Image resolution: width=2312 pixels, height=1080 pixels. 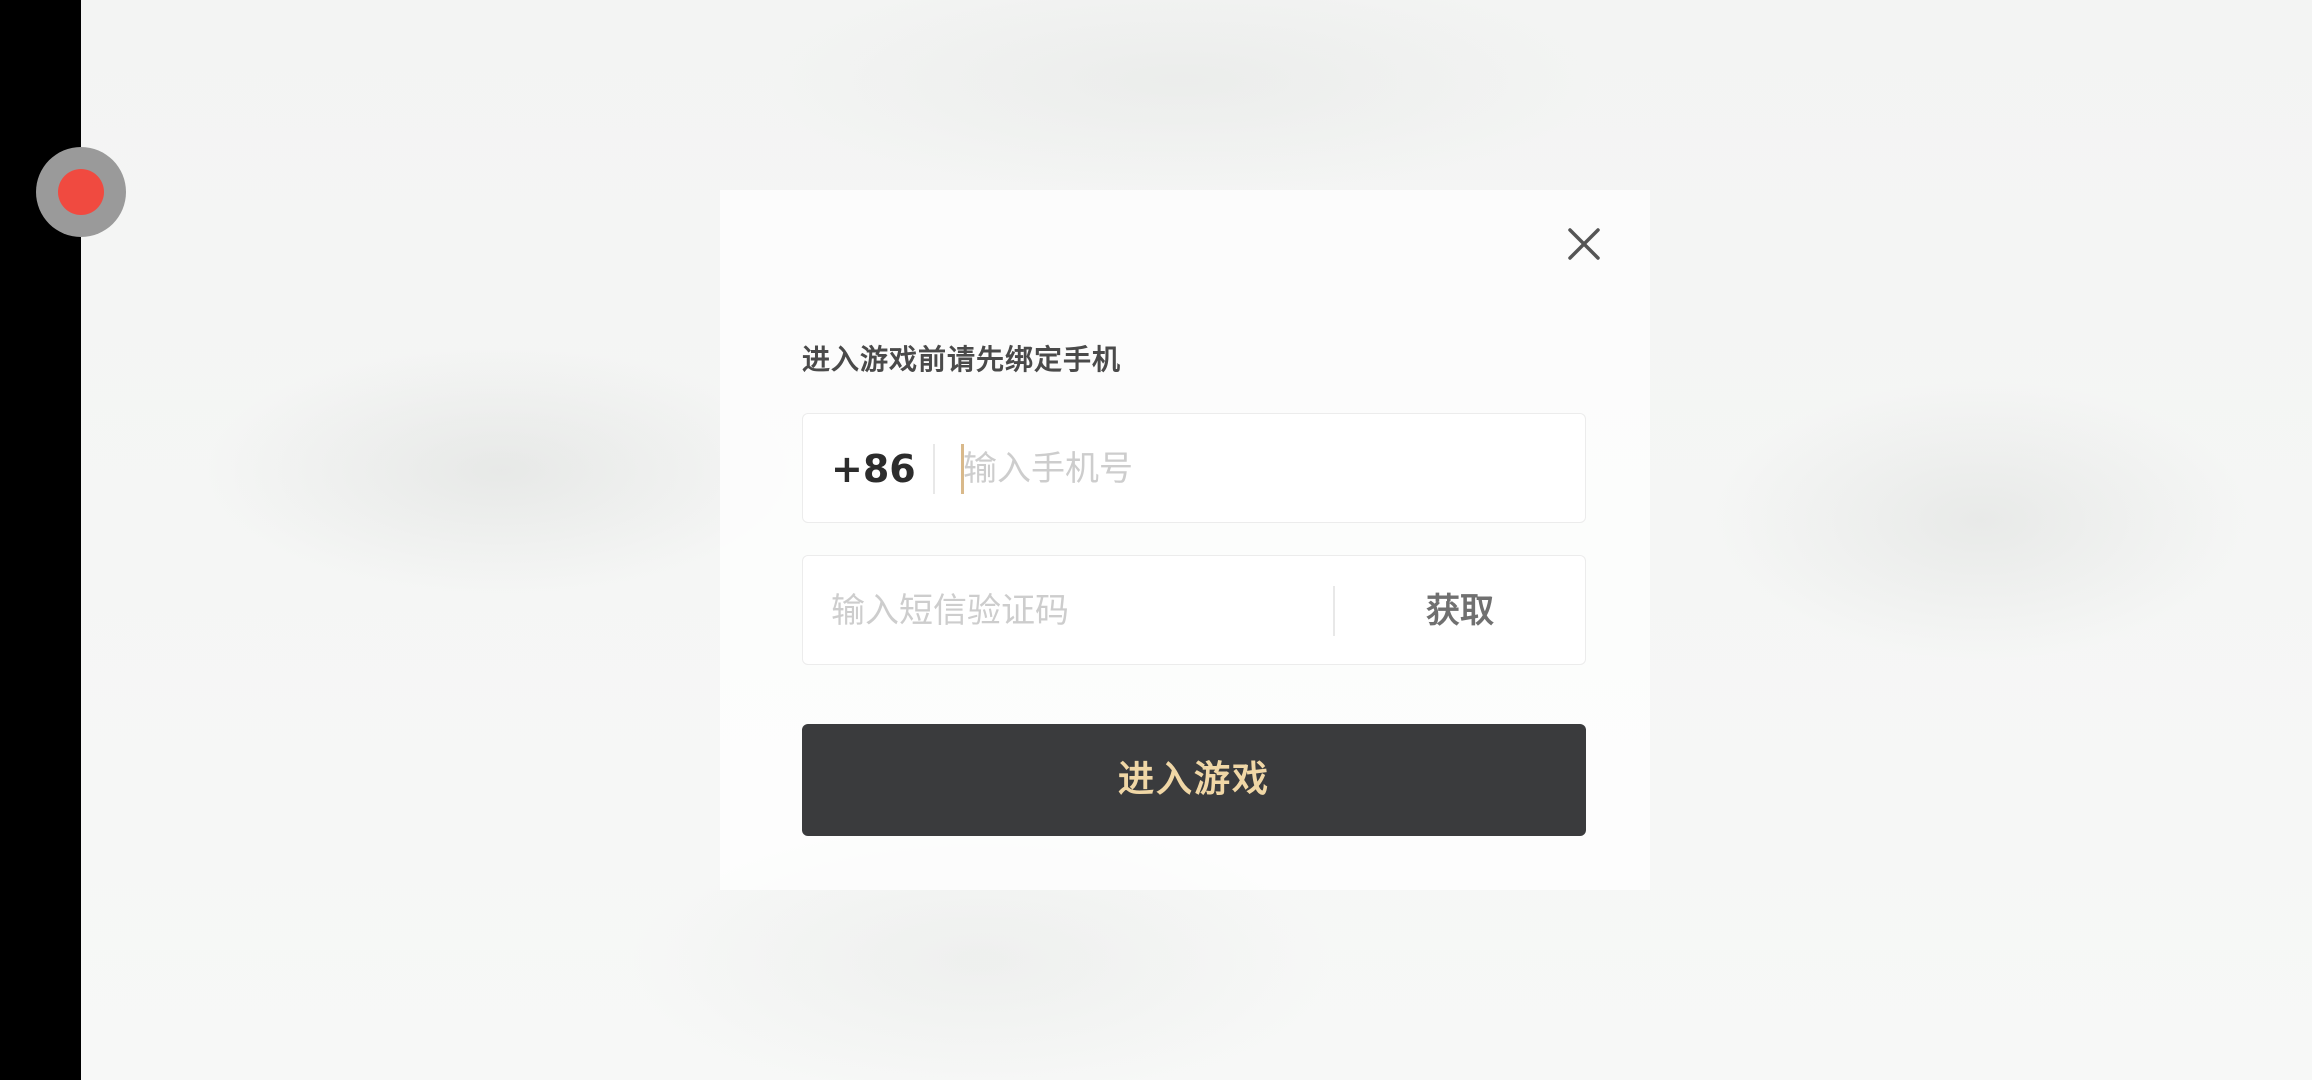 What do you see at coordinates (962, 359) in the screenshot?
I see `dialog-title: 进入游戏前请先绑定手机` at bounding box center [962, 359].